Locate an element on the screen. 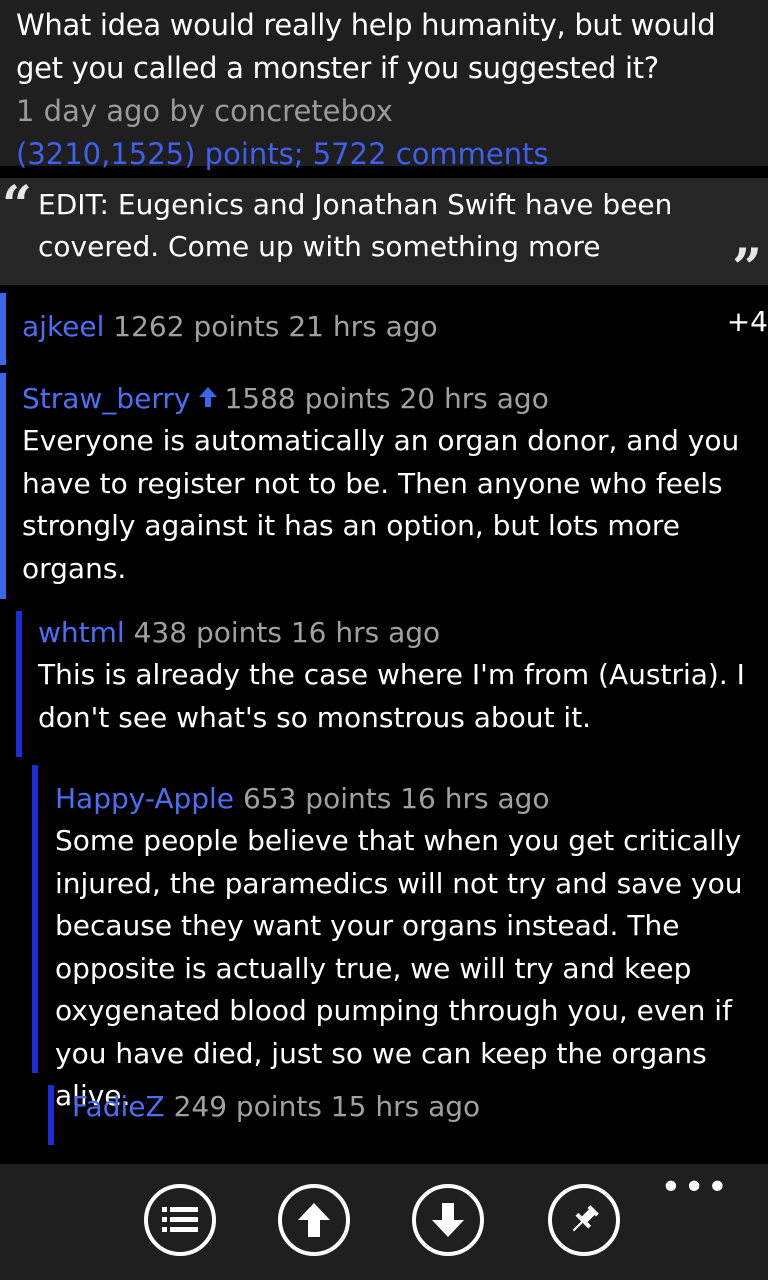 The height and width of the screenshot is (1280, 768). comment-header: whtml 438 points 16 hrs ago is located at coordinates (393, 632).